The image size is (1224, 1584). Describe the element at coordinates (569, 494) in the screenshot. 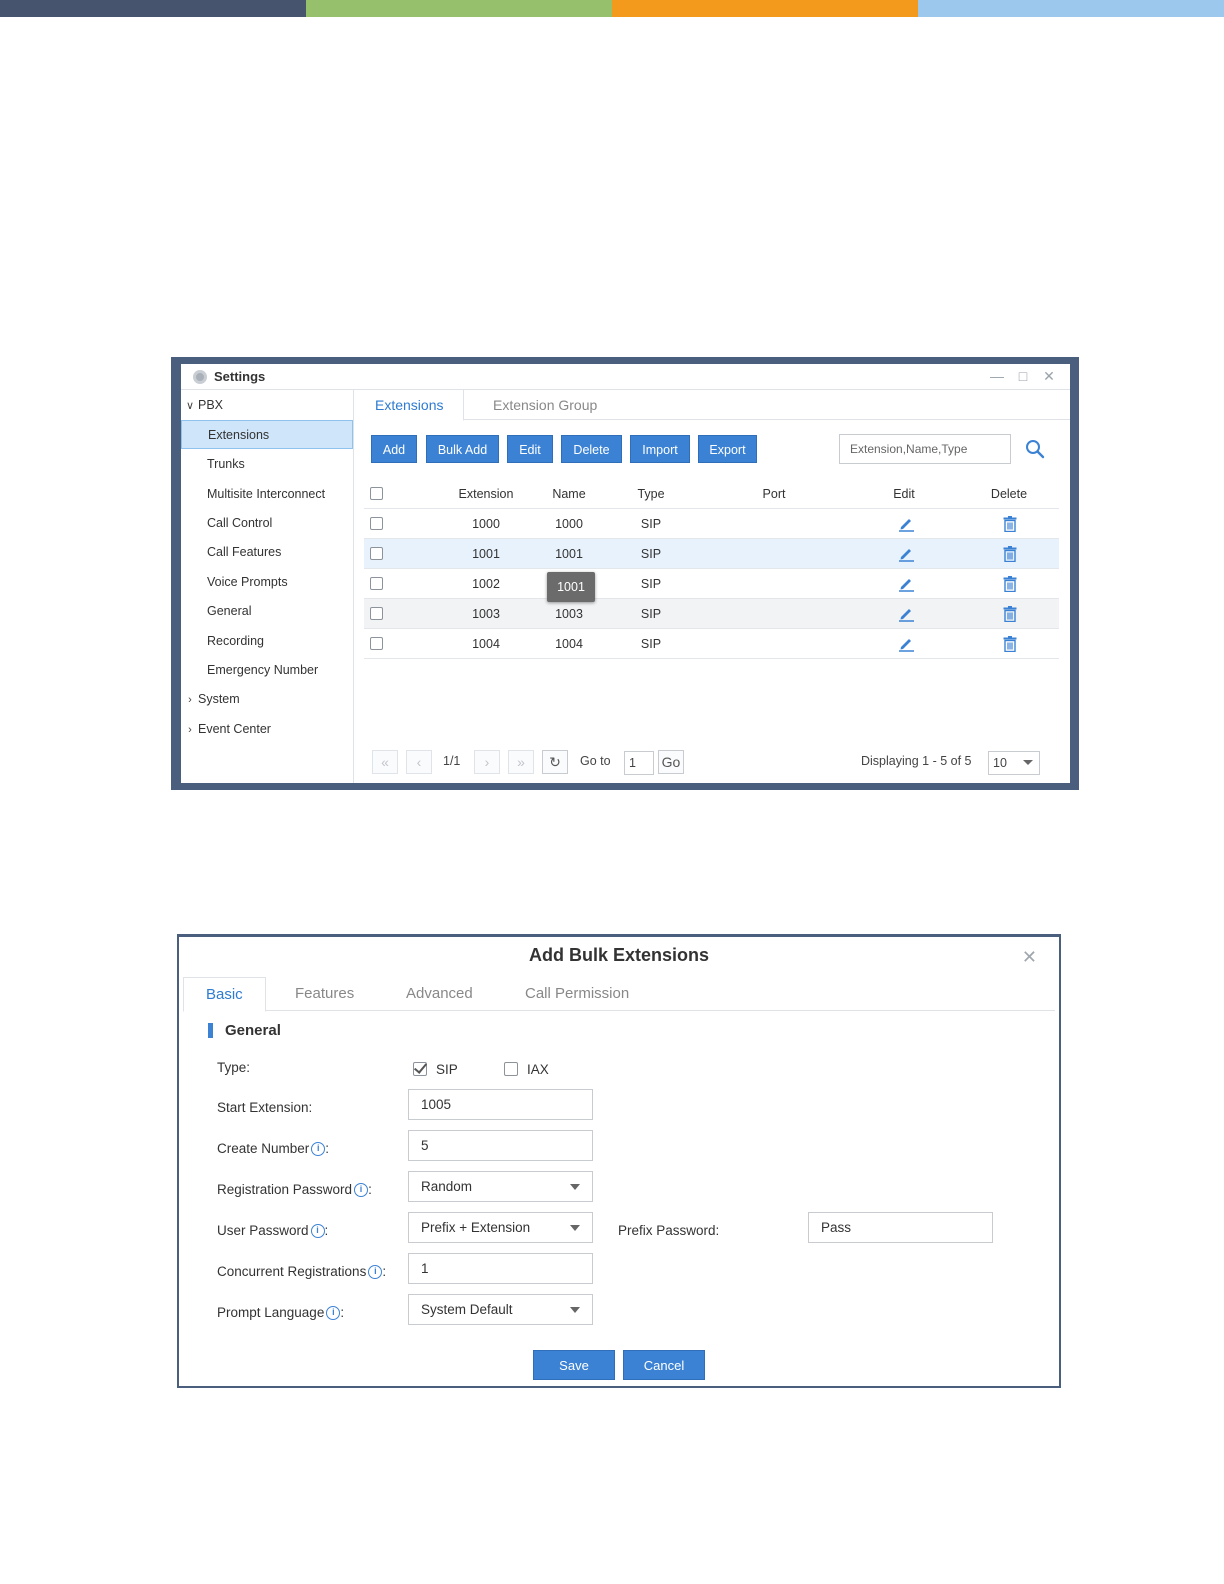

I see `col-name: Name` at that location.